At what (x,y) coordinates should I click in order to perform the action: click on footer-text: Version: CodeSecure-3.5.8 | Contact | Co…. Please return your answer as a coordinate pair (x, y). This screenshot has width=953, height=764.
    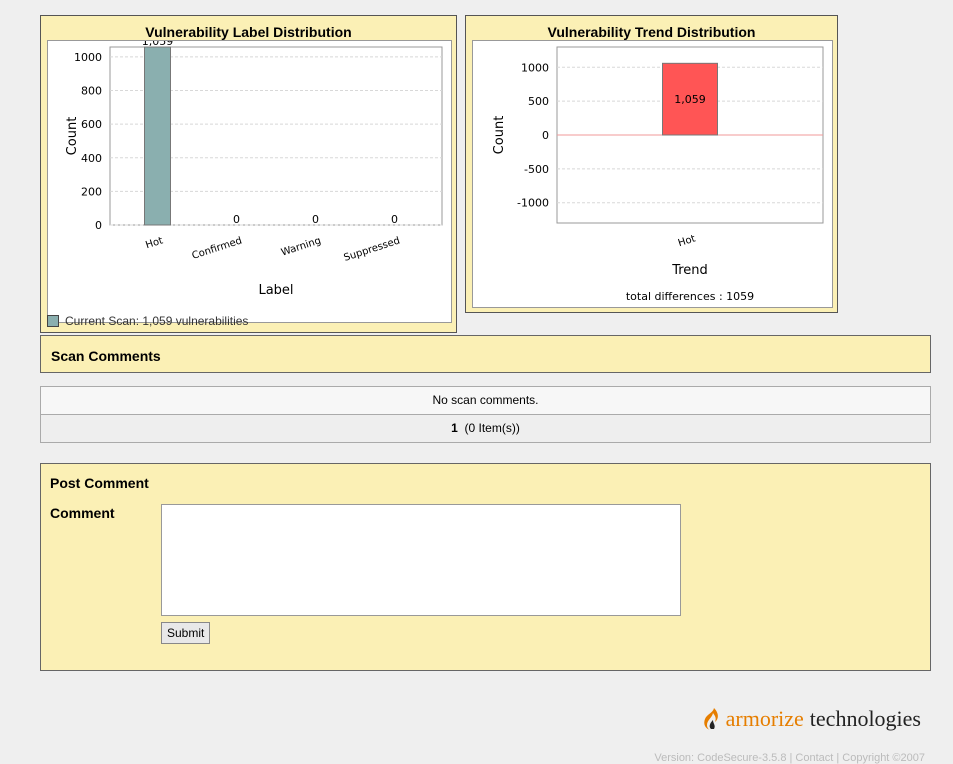
    Looking at the image, I should click on (789, 758).